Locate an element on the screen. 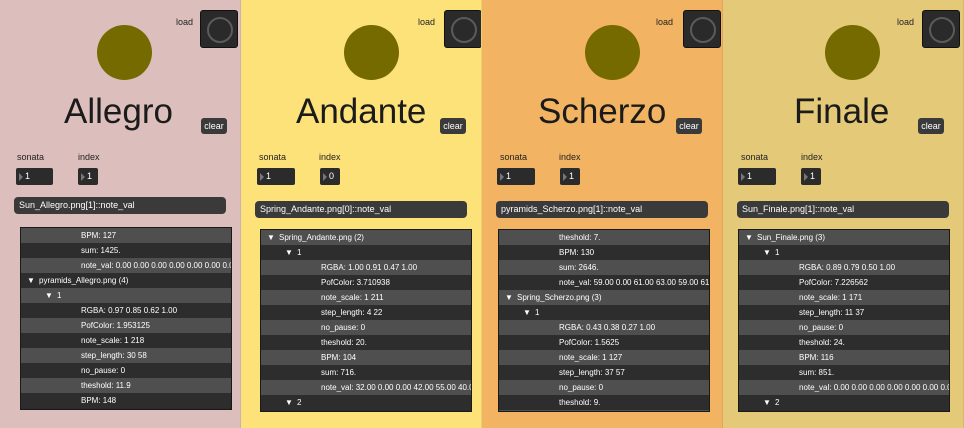 The height and width of the screenshot is (428, 964). index-value: 1 is located at coordinates (813, 176).